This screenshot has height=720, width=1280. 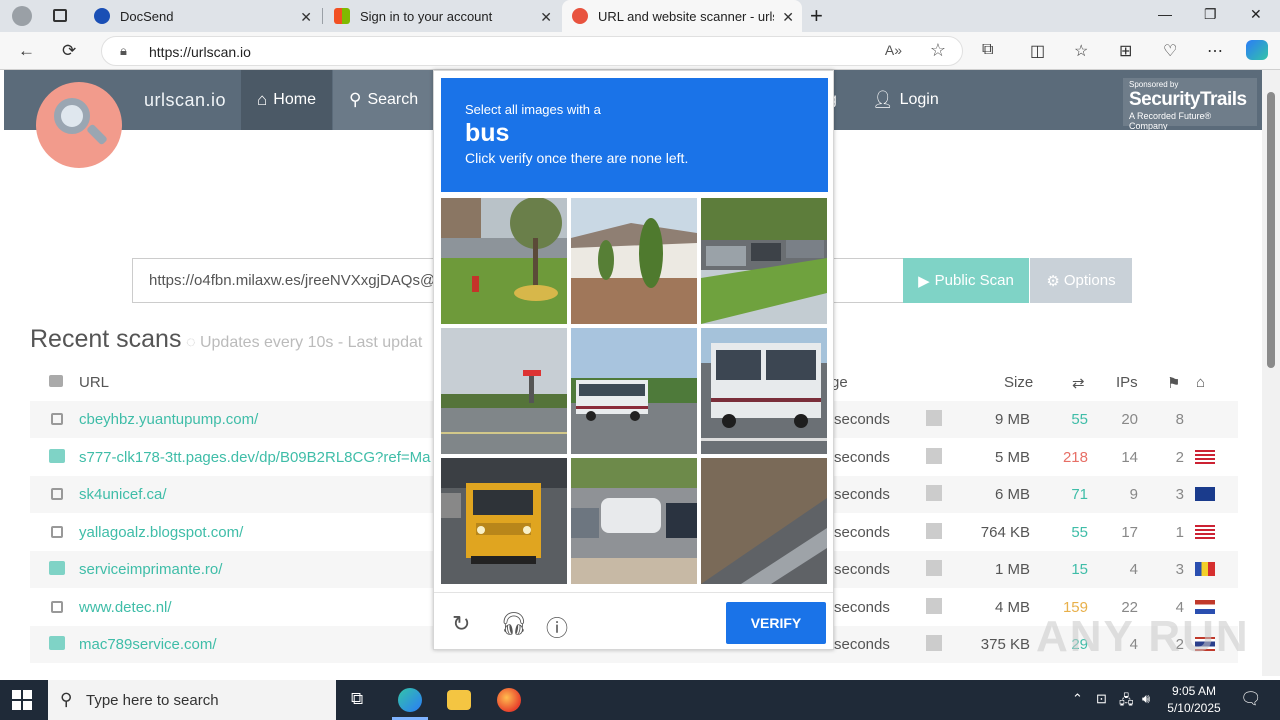 I want to click on tab-urlscan: URL and website scanner - urlsca ✕, so click(x=682, y=16).